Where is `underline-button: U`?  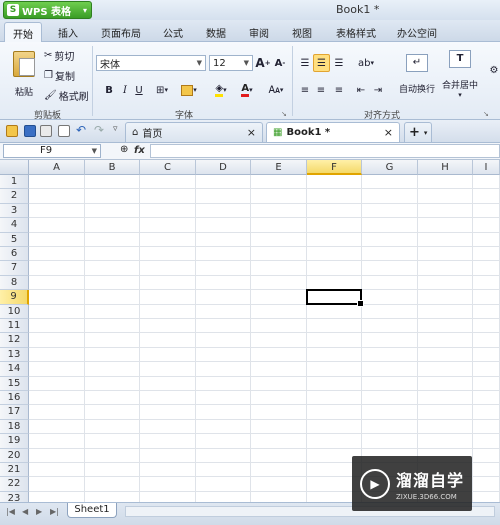
underline-button: U is located at coordinates (139, 90).